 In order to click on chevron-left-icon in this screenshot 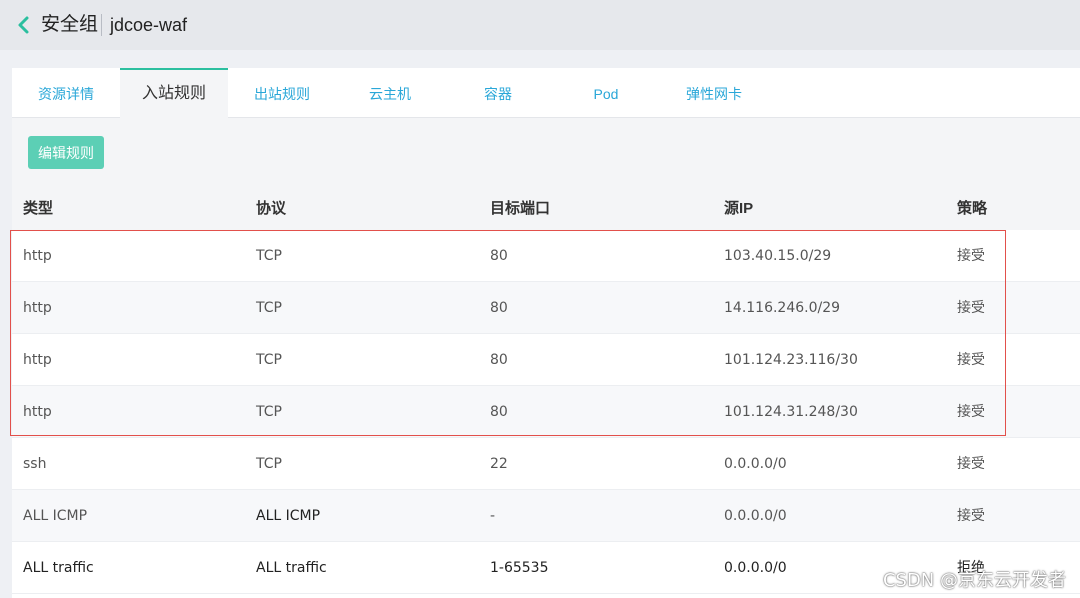, I will do `click(24, 25)`.